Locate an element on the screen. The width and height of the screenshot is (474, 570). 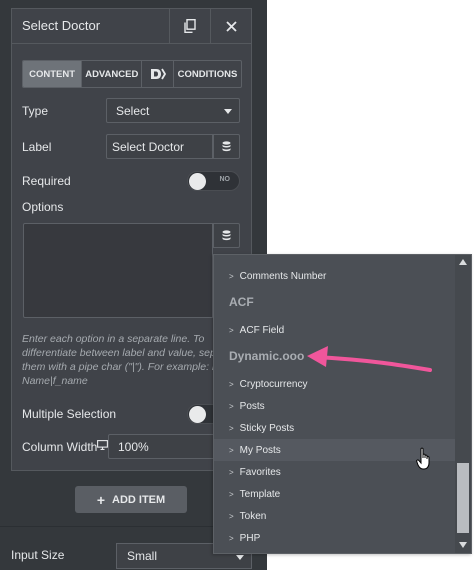
dropdown-item-label: My Posts is located at coordinates (260, 450).